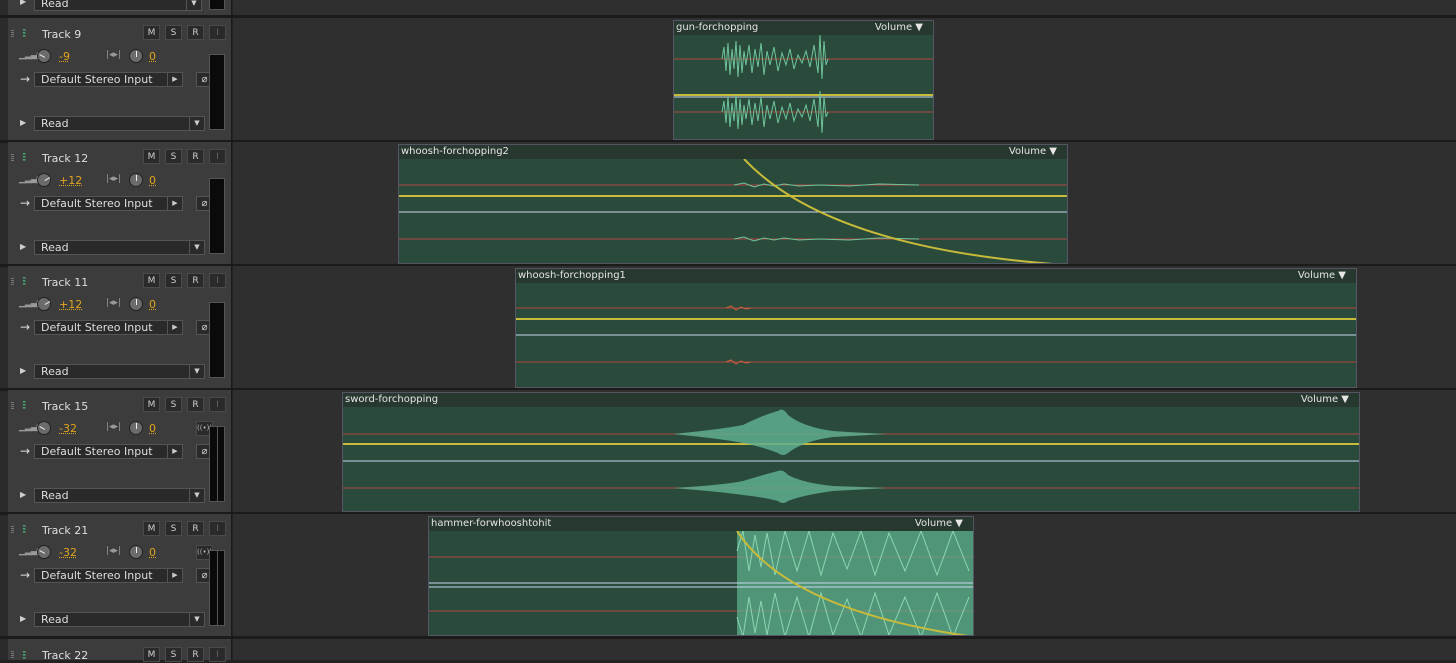  What do you see at coordinates (572, 275) in the screenshot?
I see `clip-name: whoosh-forchopping1` at bounding box center [572, 275].